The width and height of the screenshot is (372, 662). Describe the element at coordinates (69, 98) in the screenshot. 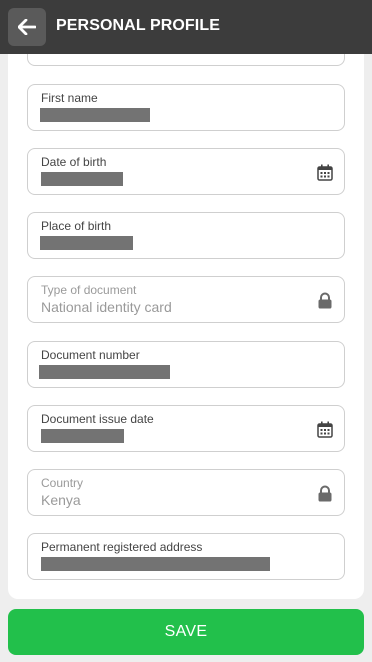

I see `first-name-label: First name` at that location.